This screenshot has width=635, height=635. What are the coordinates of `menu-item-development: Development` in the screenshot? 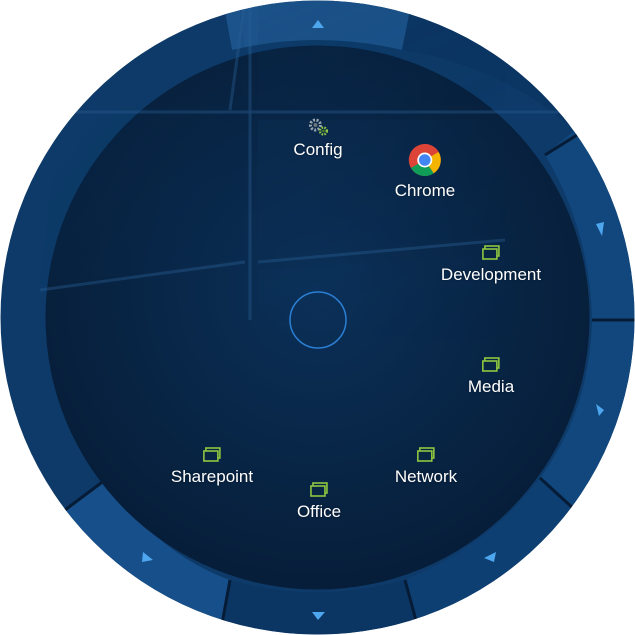 It's located at (491, 265).